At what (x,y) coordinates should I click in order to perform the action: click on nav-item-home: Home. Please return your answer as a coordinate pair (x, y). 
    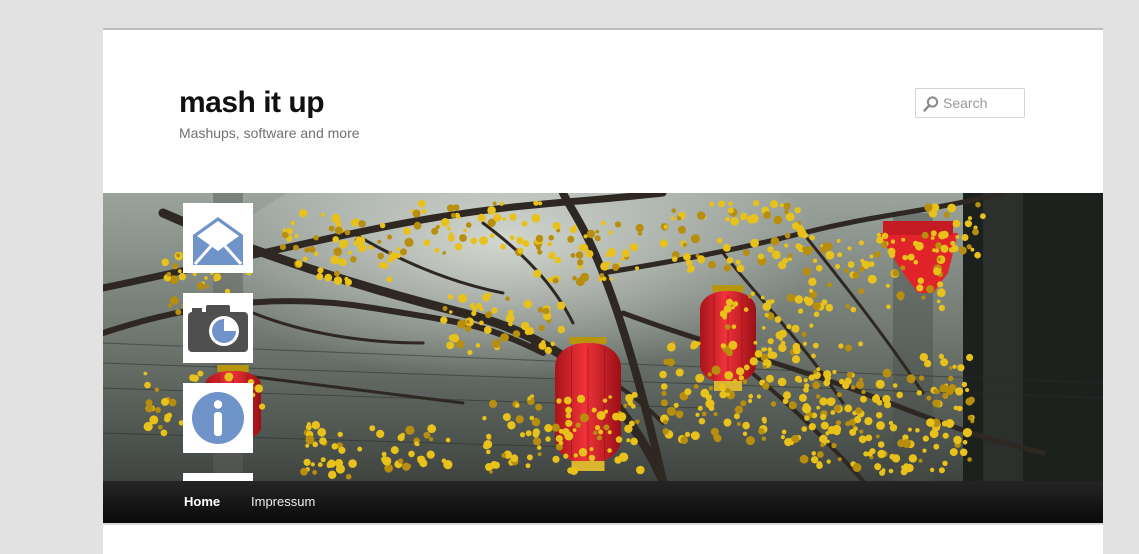
    Looking at the image, I should click on (202, 502).